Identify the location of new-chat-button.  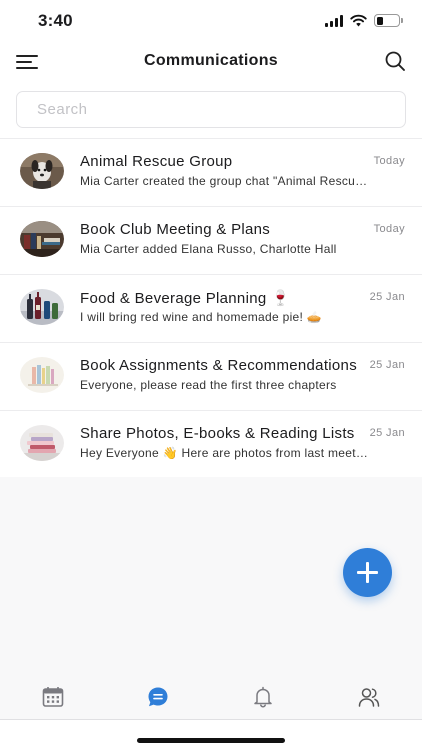
(367, 572).